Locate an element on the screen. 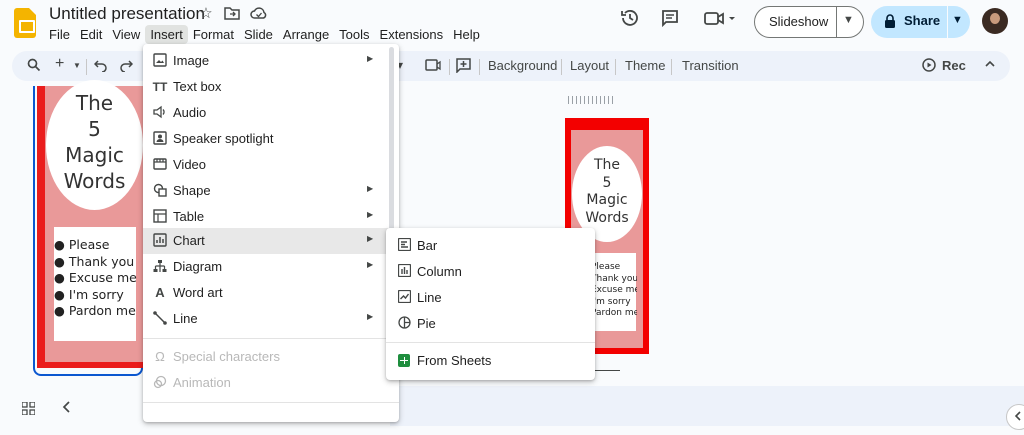  title-actions: ☆ is located at coordinates (232, 14).